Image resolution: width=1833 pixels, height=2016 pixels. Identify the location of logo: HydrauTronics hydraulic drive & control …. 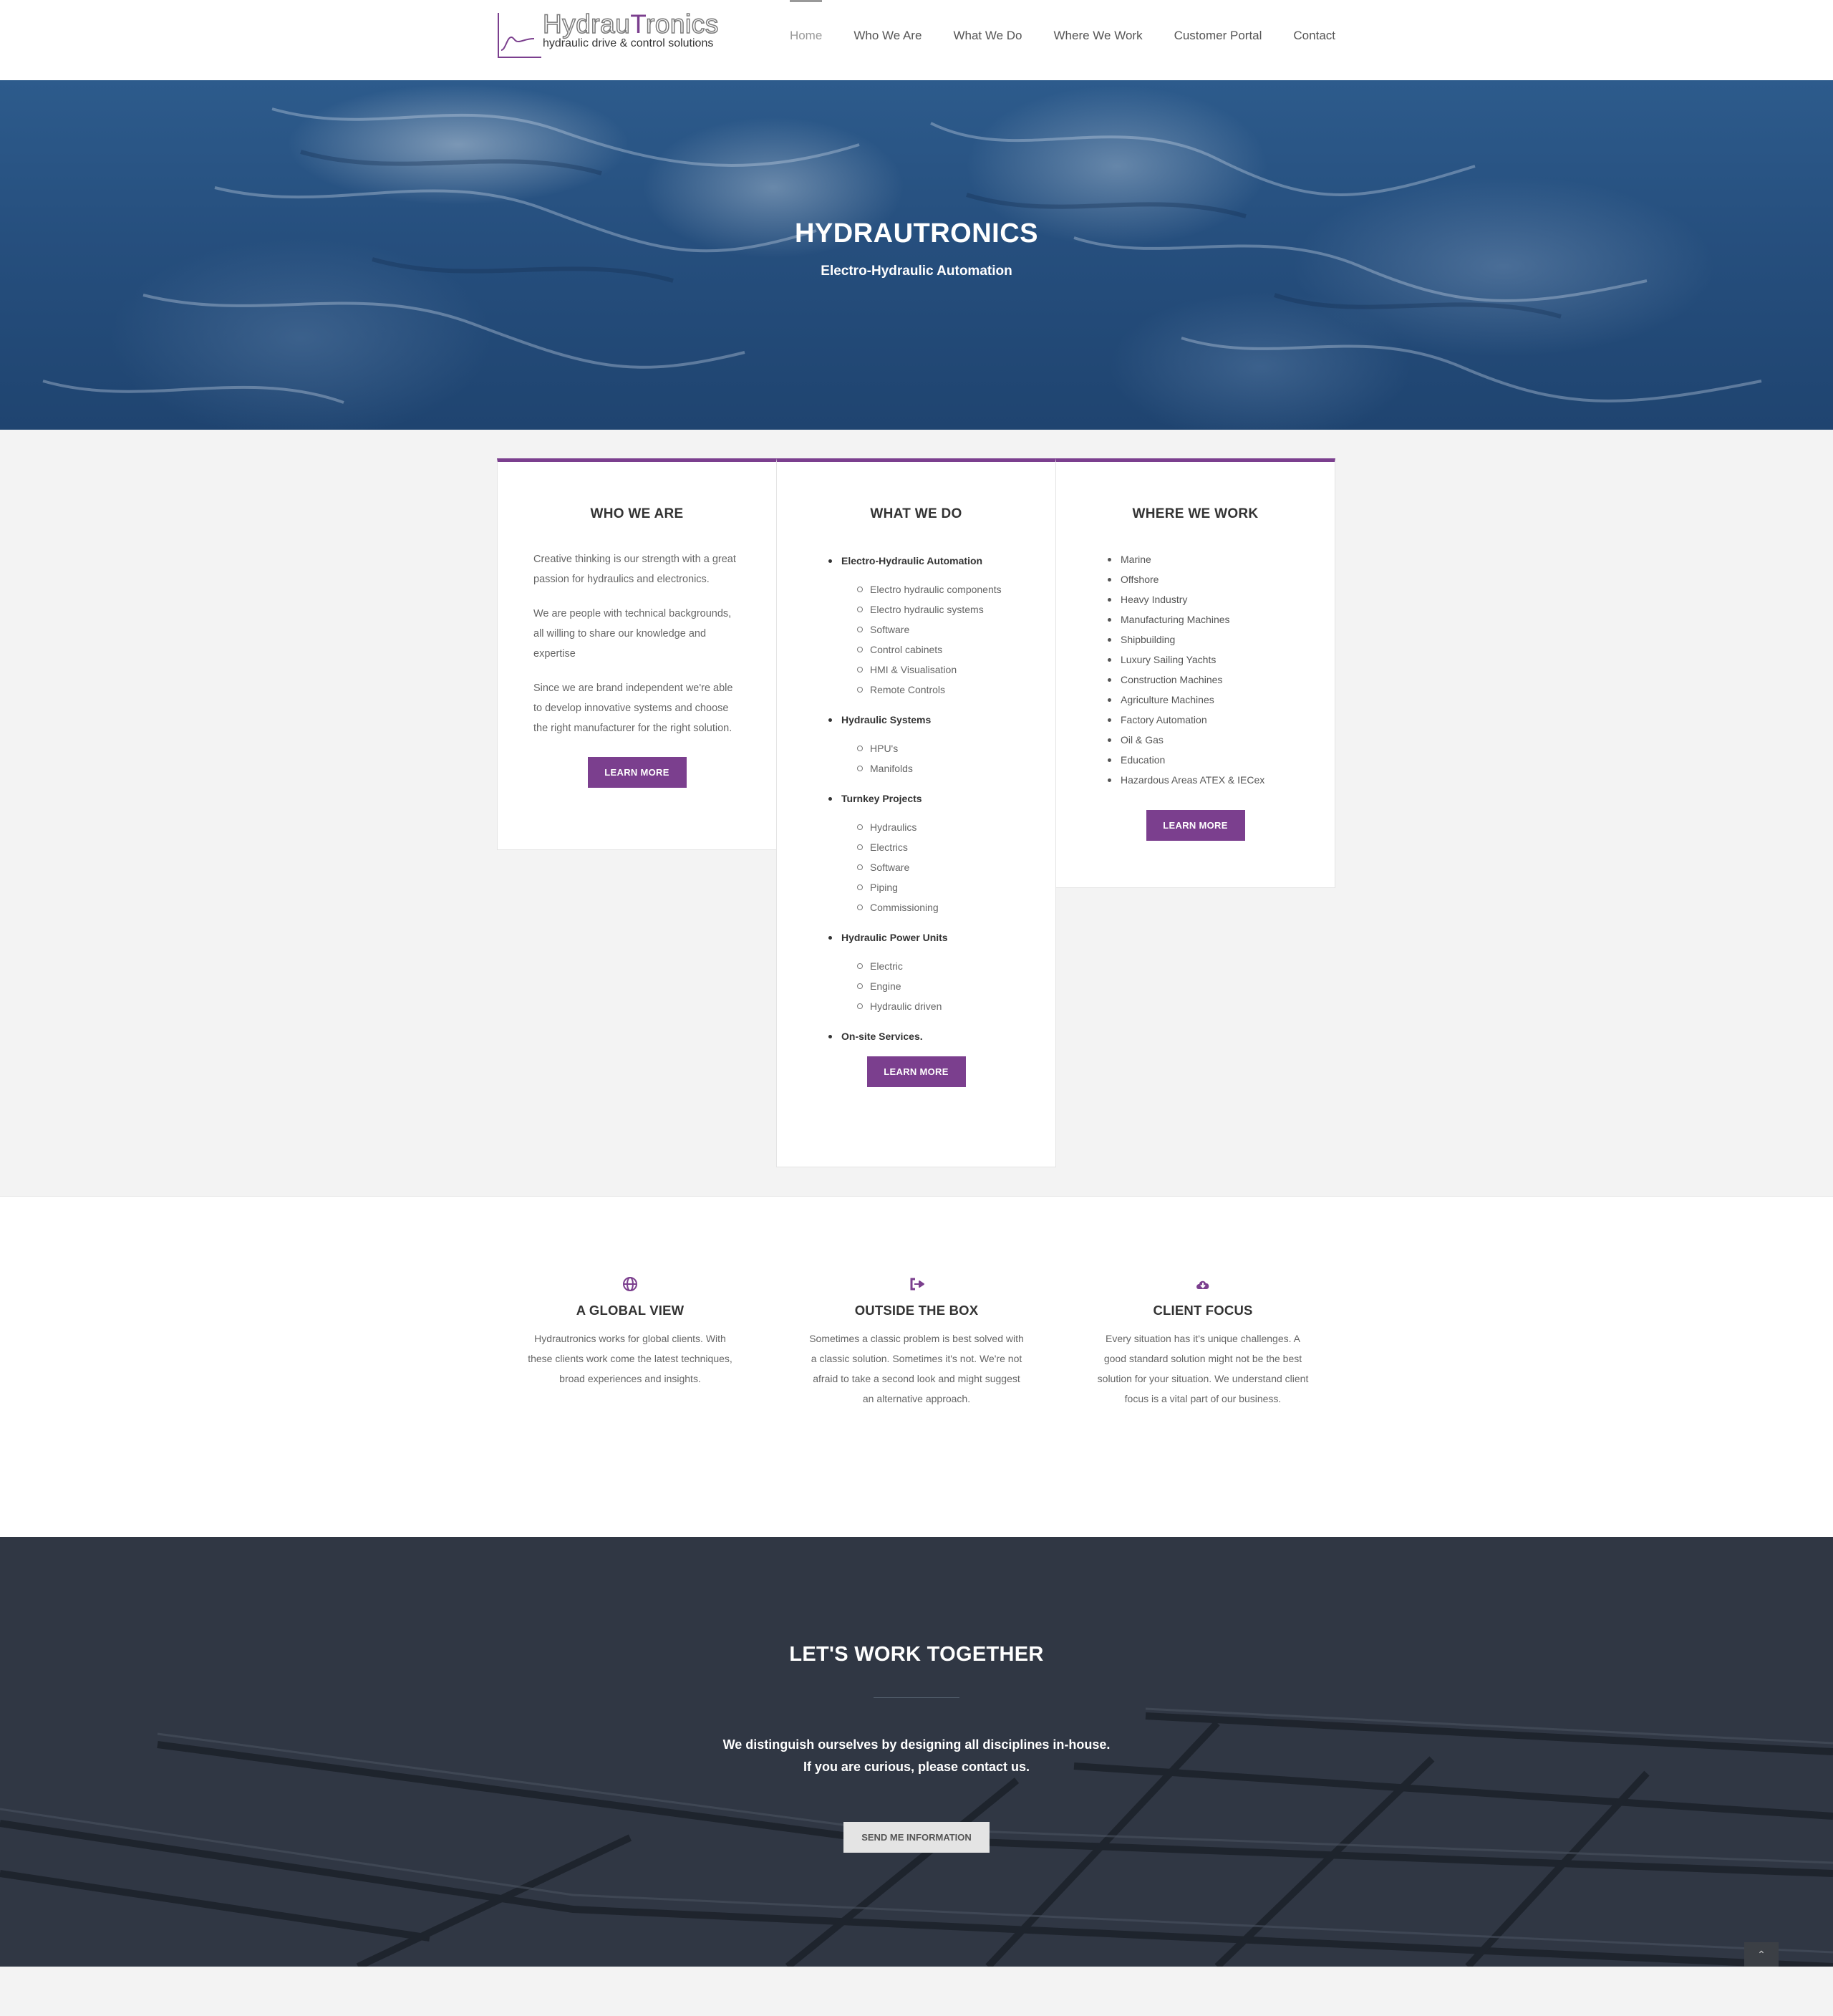
(608, 34).